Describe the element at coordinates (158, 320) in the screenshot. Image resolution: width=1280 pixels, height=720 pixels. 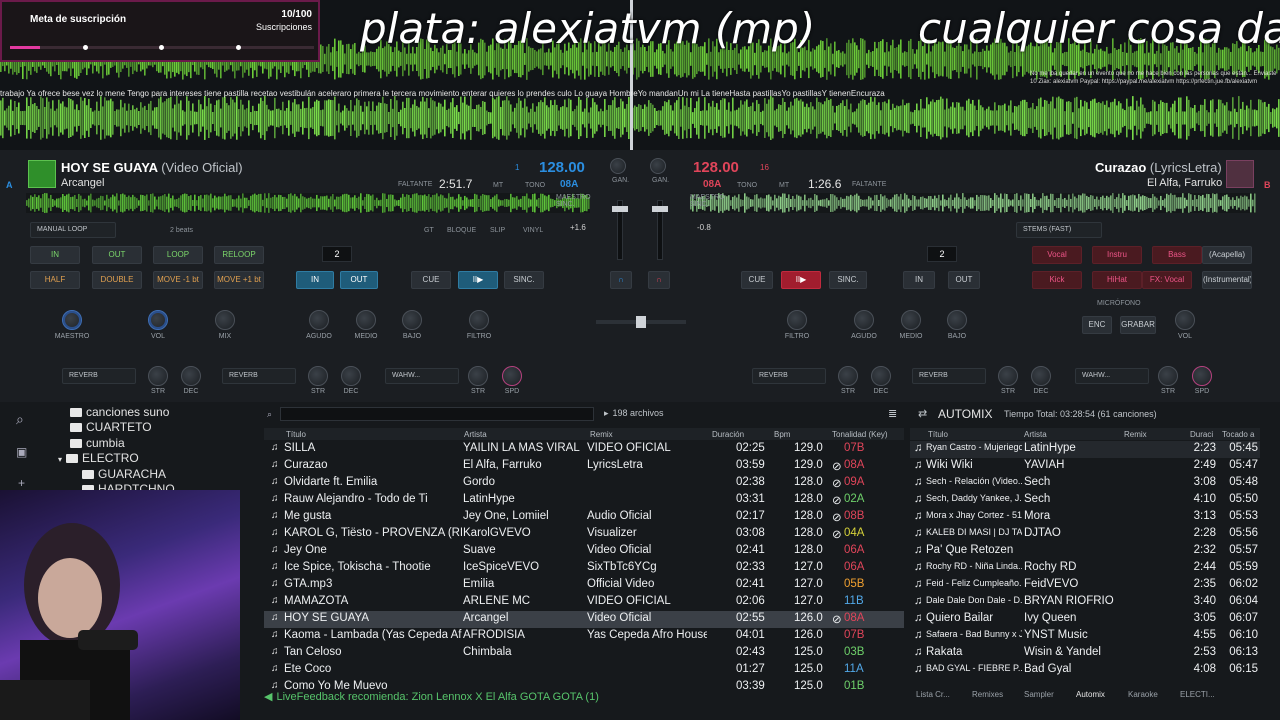
I see `volume-knob` at that location.